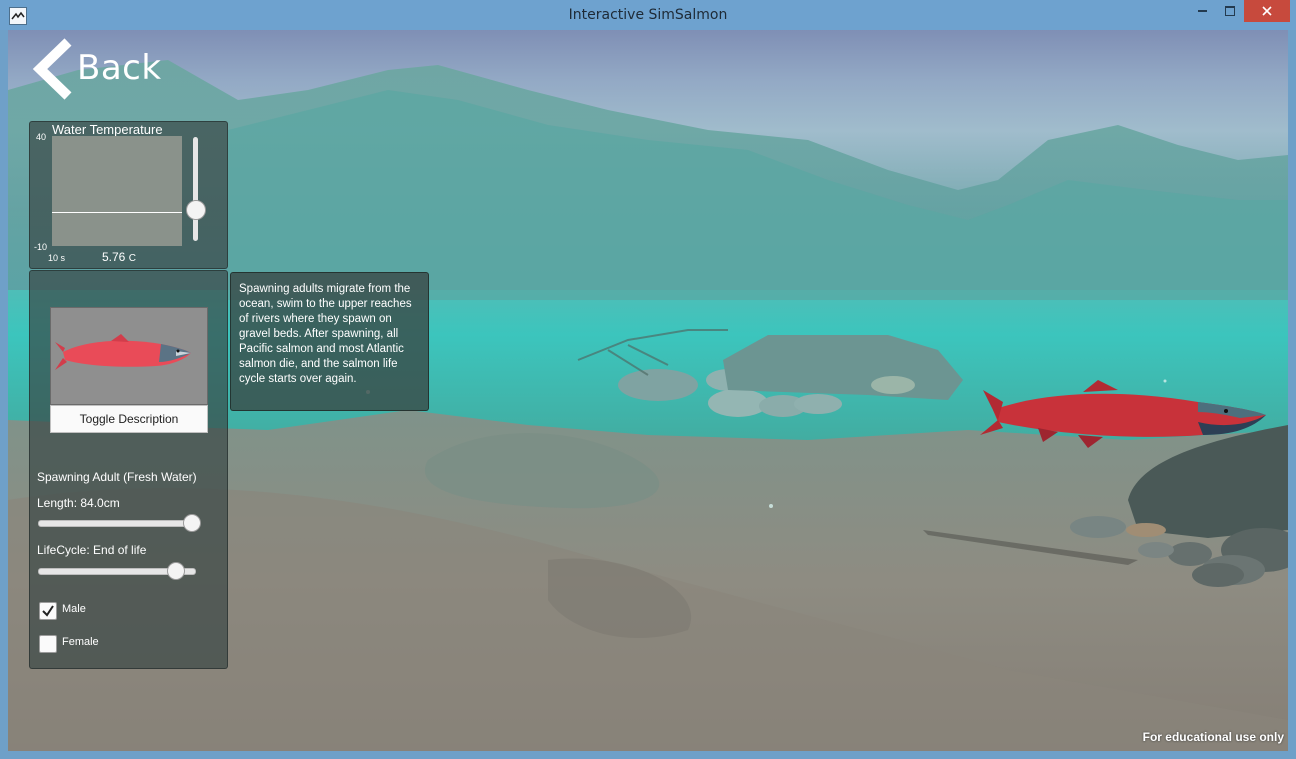  I want to click on back-button: Back, so click(96, 69).